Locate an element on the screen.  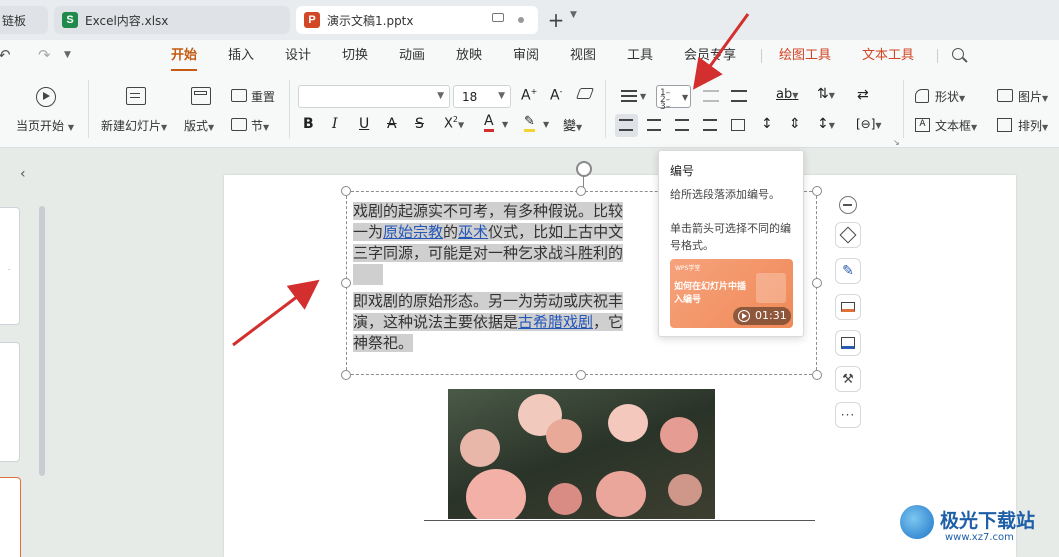
watermark-name: 极光下载站 is located at coordinates (988, 521).